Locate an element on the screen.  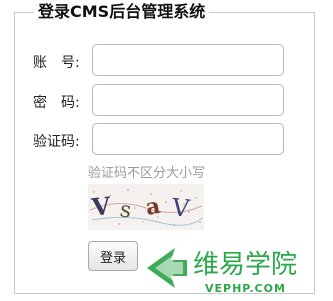
captcha-char-1: V is located at coordinates (100, 206).